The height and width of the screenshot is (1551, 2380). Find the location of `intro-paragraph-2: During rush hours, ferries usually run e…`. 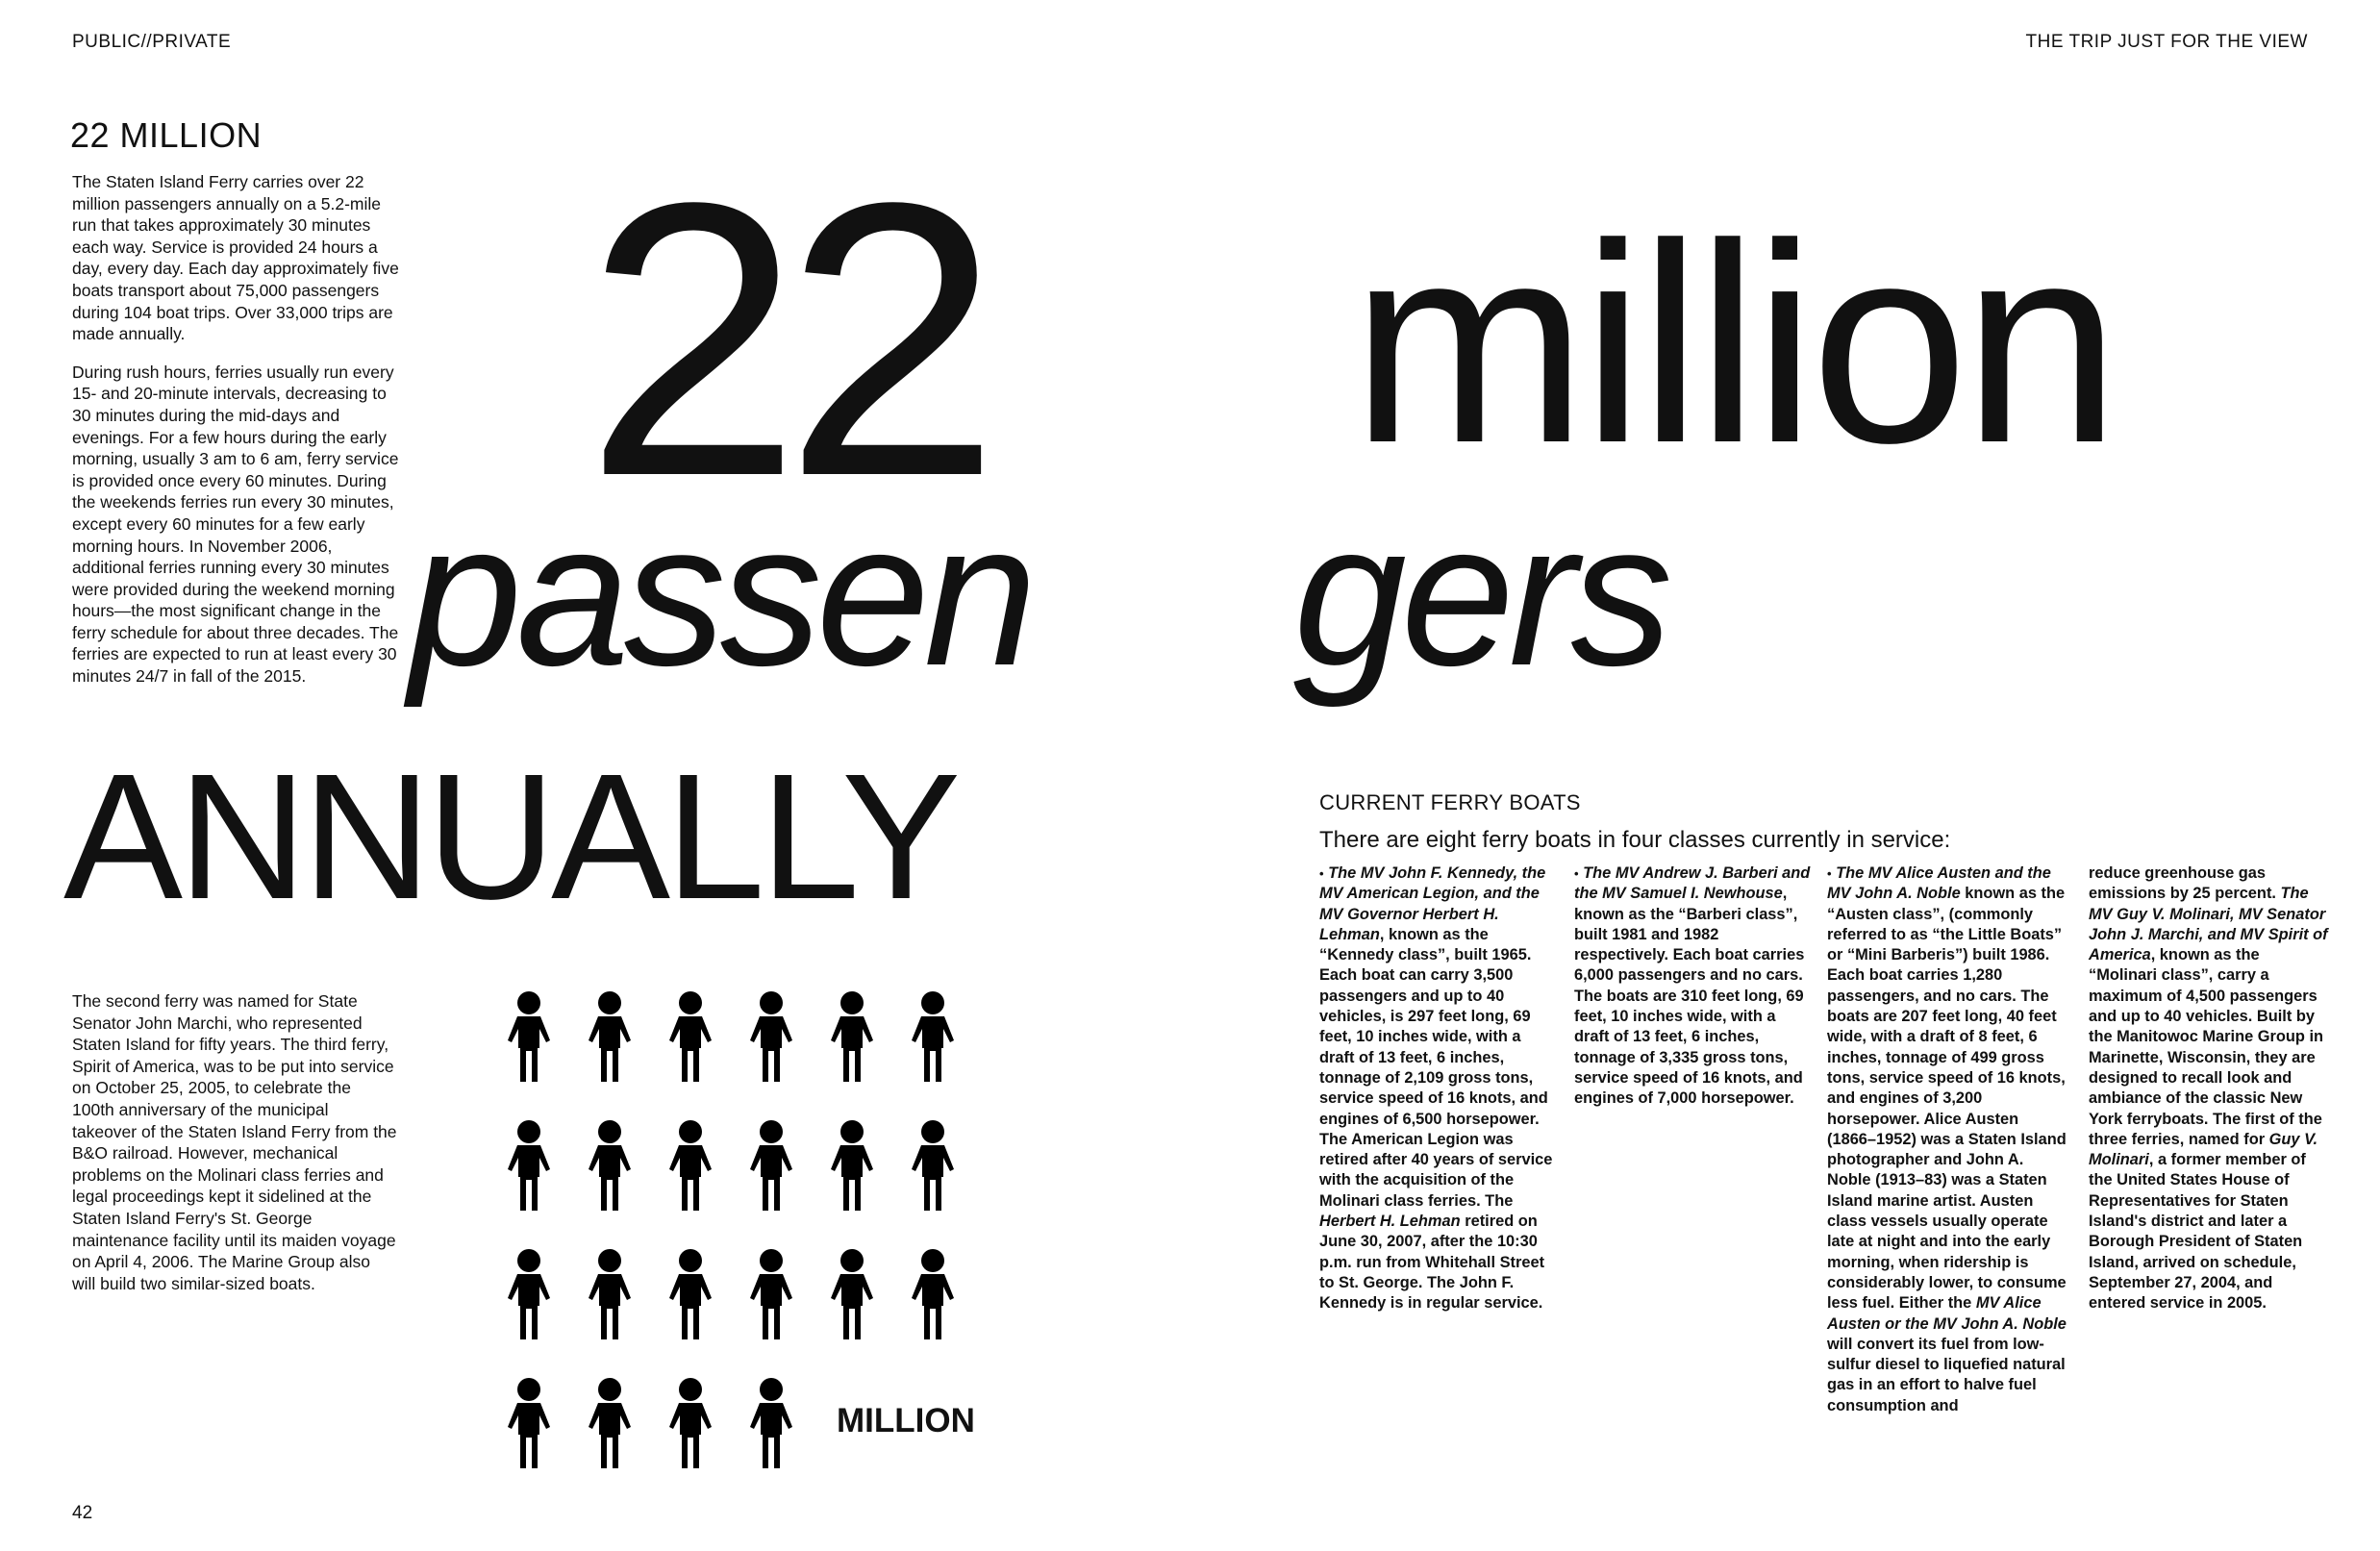

intro-paragraph-2: During rush hours, ferries usually run e… is located at coordinates (235, 524).